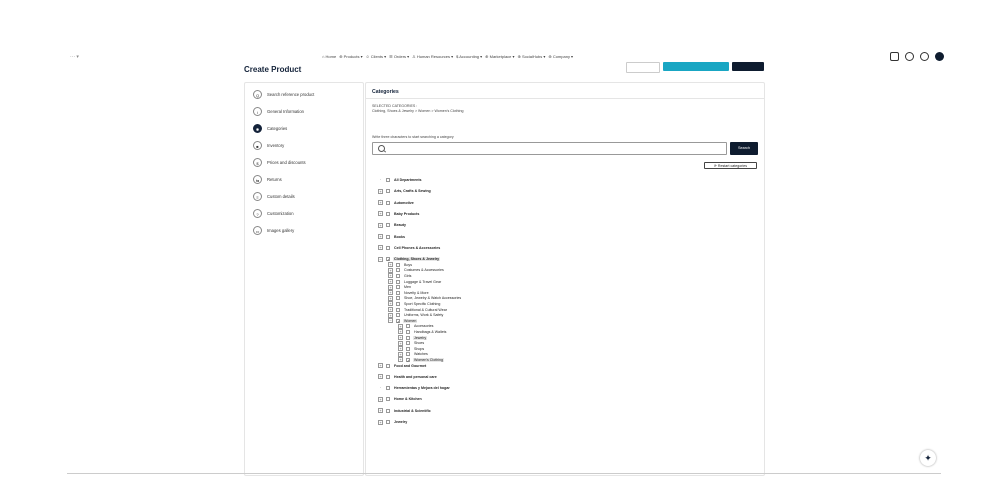 This screenshot has height=500, width=1000. I want to click on step-item: ≡ Custom details, so click(308, 196).